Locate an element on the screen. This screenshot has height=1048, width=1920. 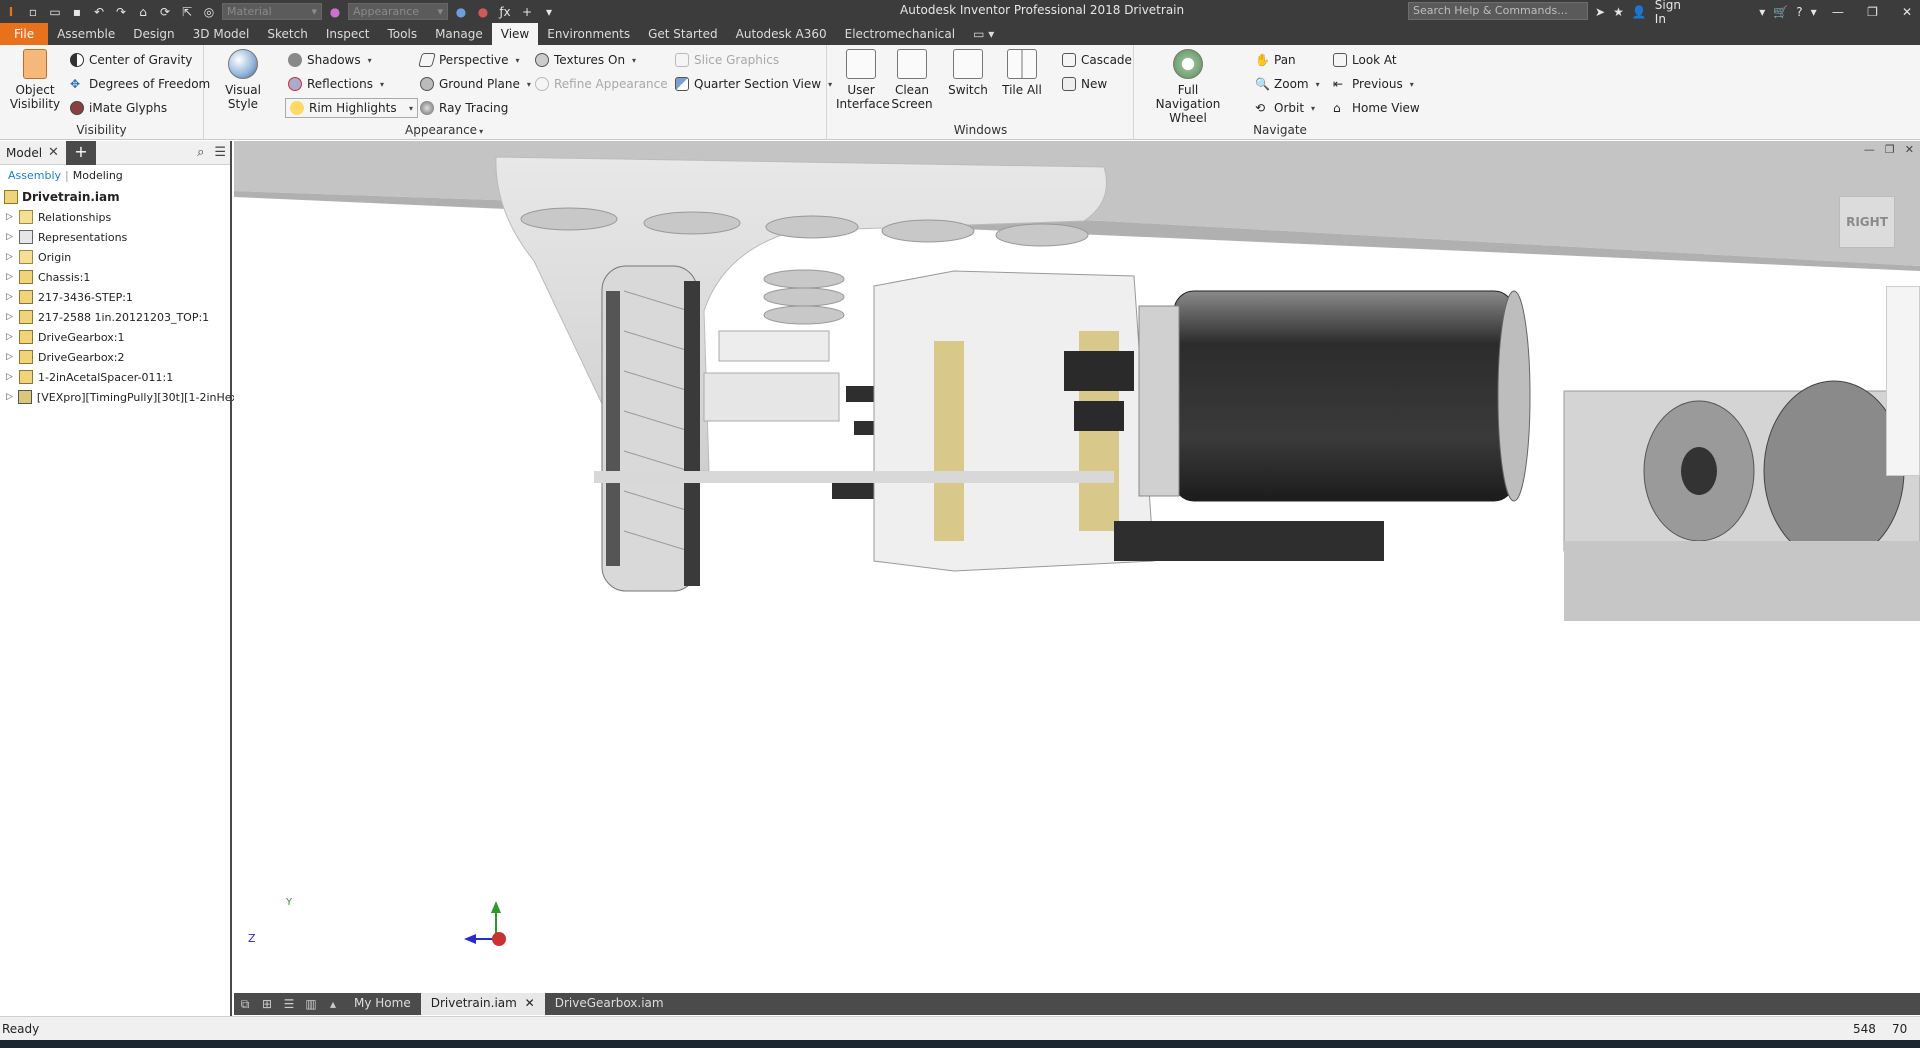
add-icon: + is located at coordinates (527, 12).